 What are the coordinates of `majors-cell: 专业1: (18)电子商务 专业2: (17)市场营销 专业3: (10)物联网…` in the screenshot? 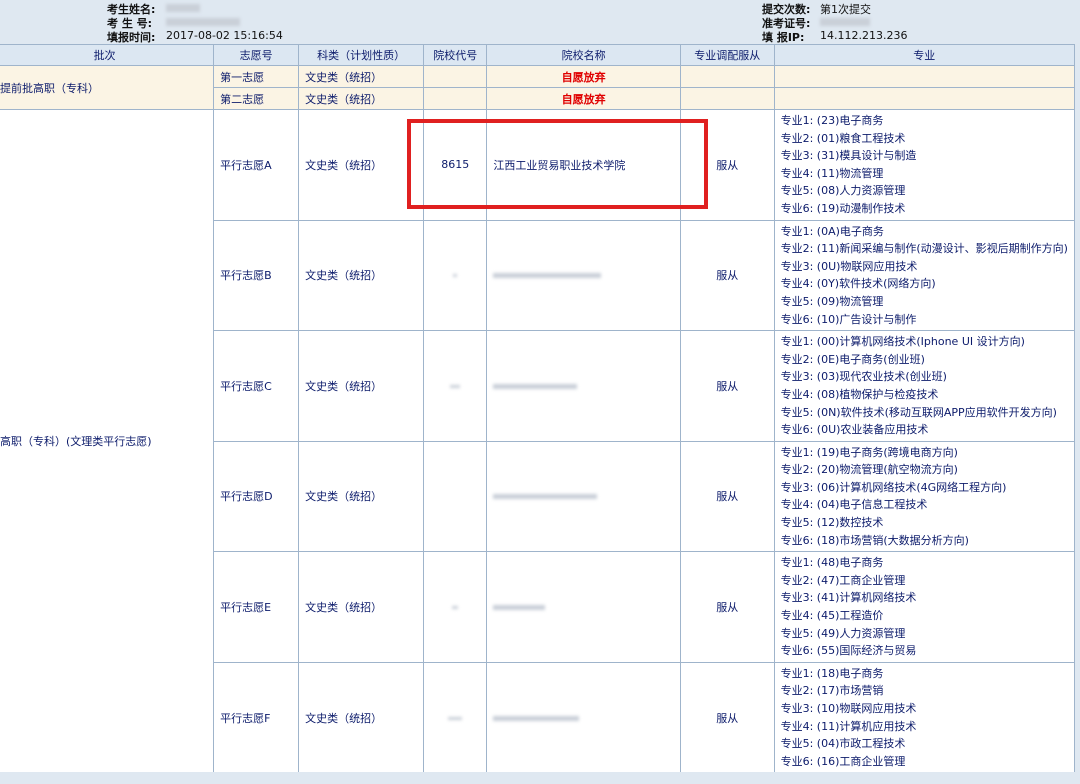 It's located at (924, 717).